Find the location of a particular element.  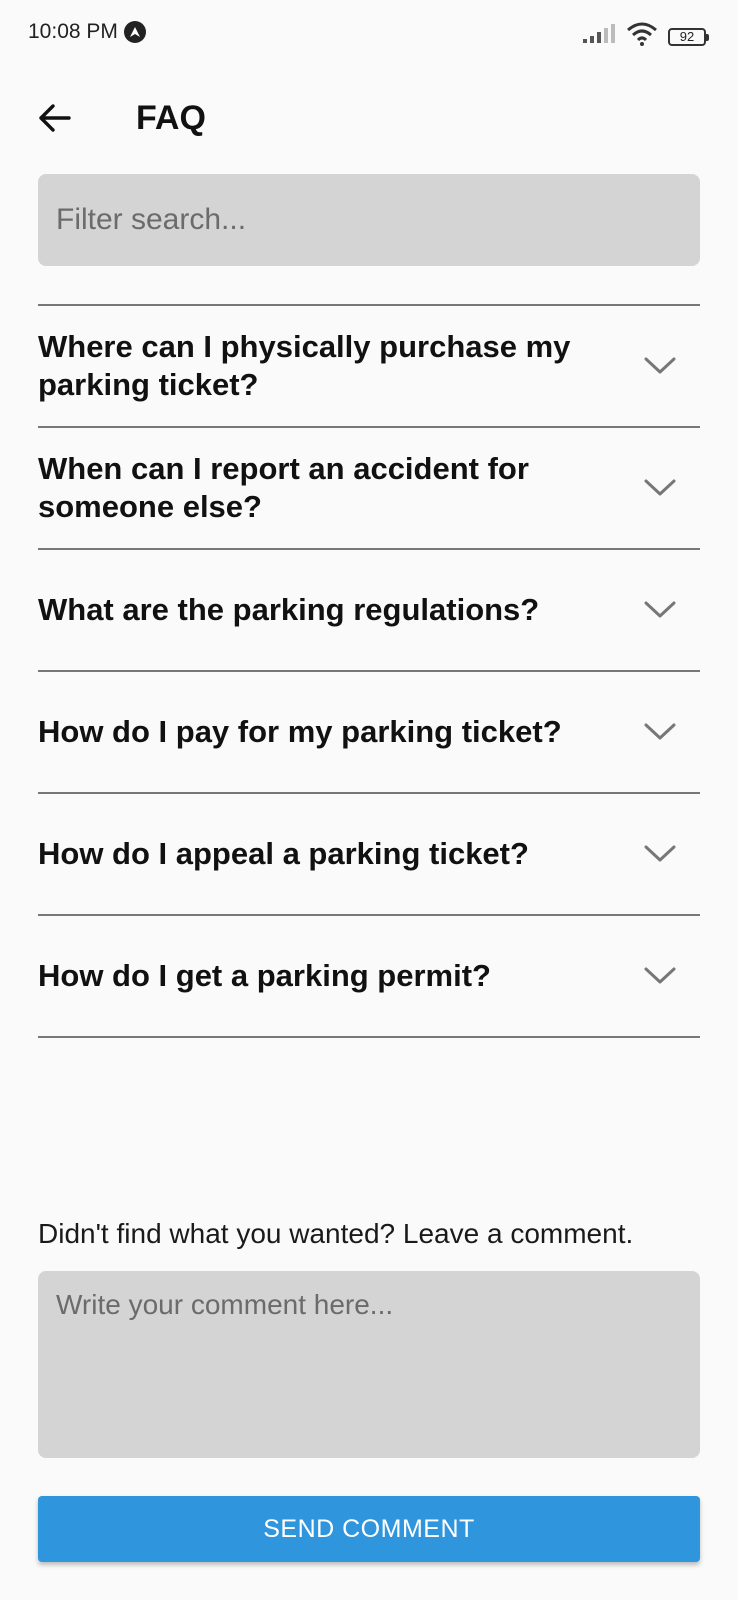

status-time-label: 10:08 PM is located at coordinates (73, 31).